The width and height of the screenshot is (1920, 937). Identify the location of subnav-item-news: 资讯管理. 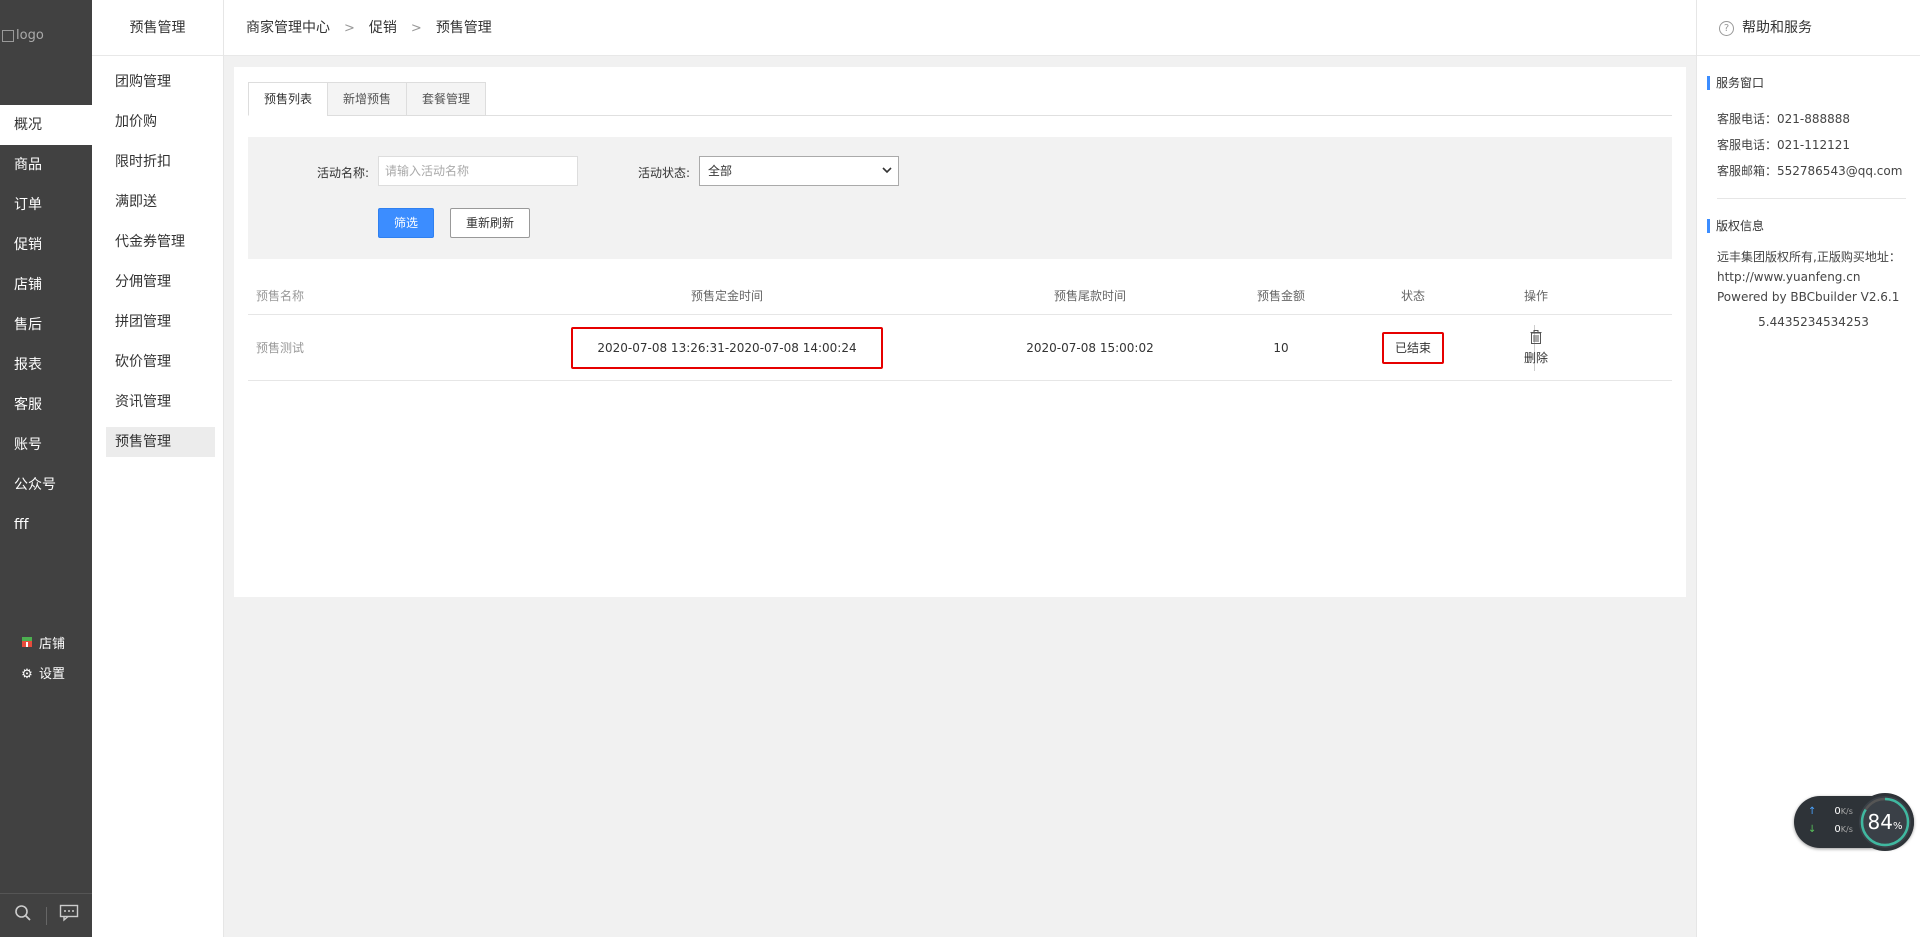
(160, 402).